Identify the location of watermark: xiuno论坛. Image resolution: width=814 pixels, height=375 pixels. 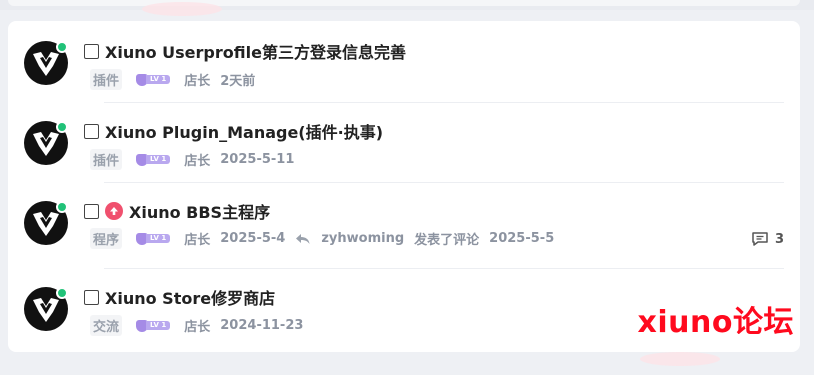
(715, 322).